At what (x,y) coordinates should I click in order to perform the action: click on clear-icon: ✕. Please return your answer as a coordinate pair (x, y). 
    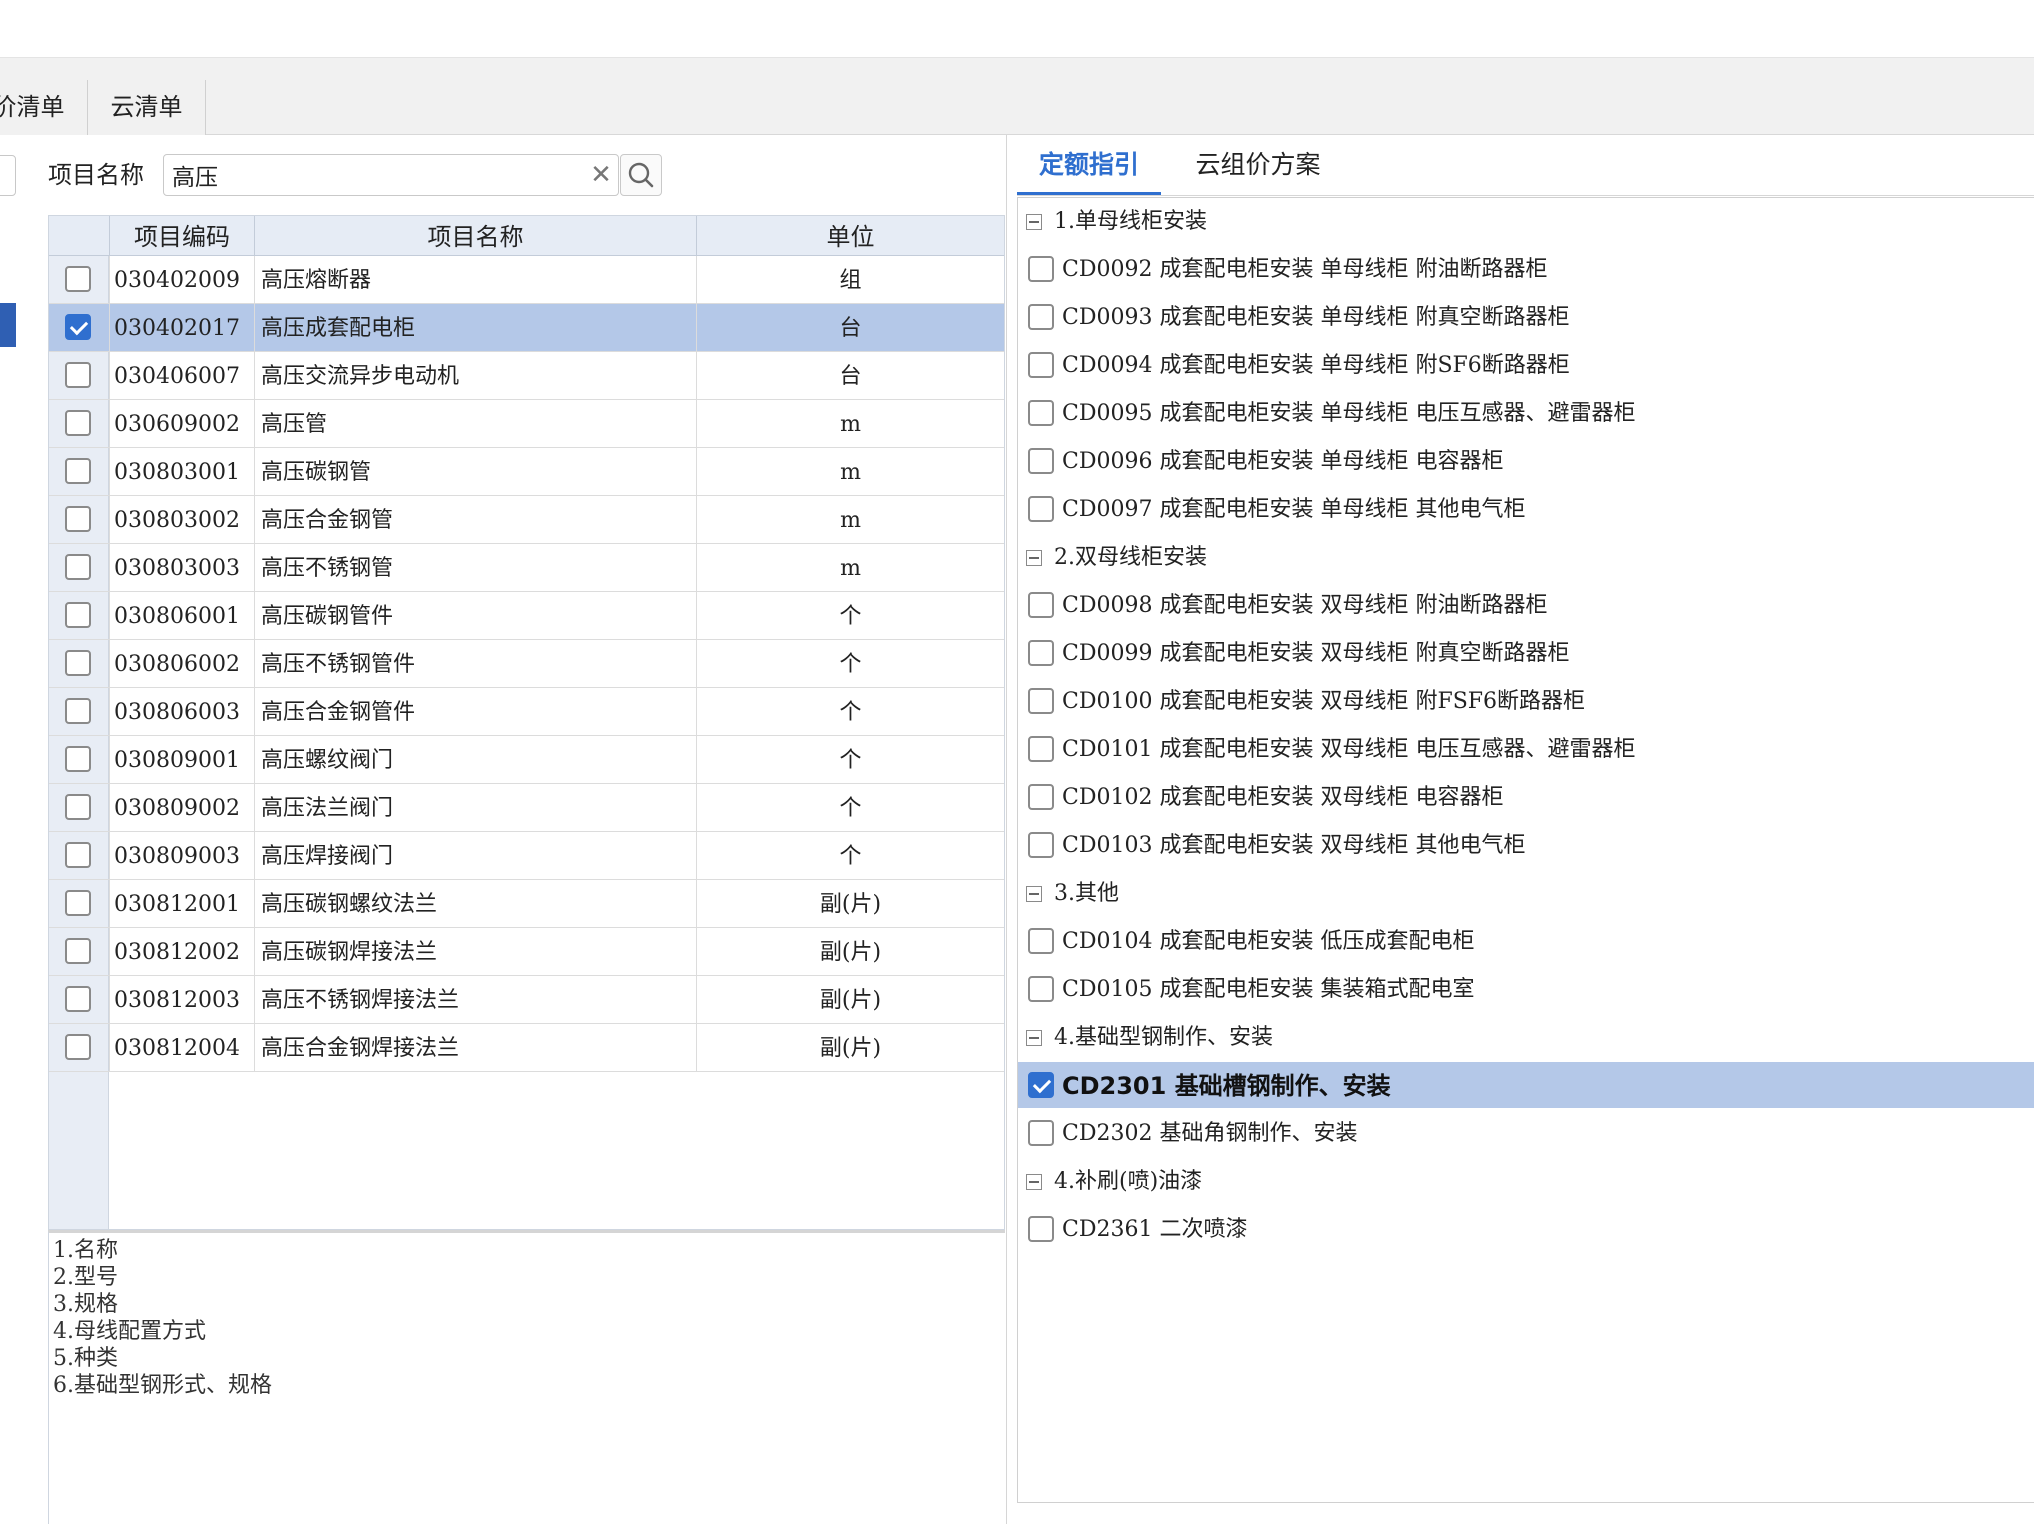
    Looking at the image, I should click on (601, 176).